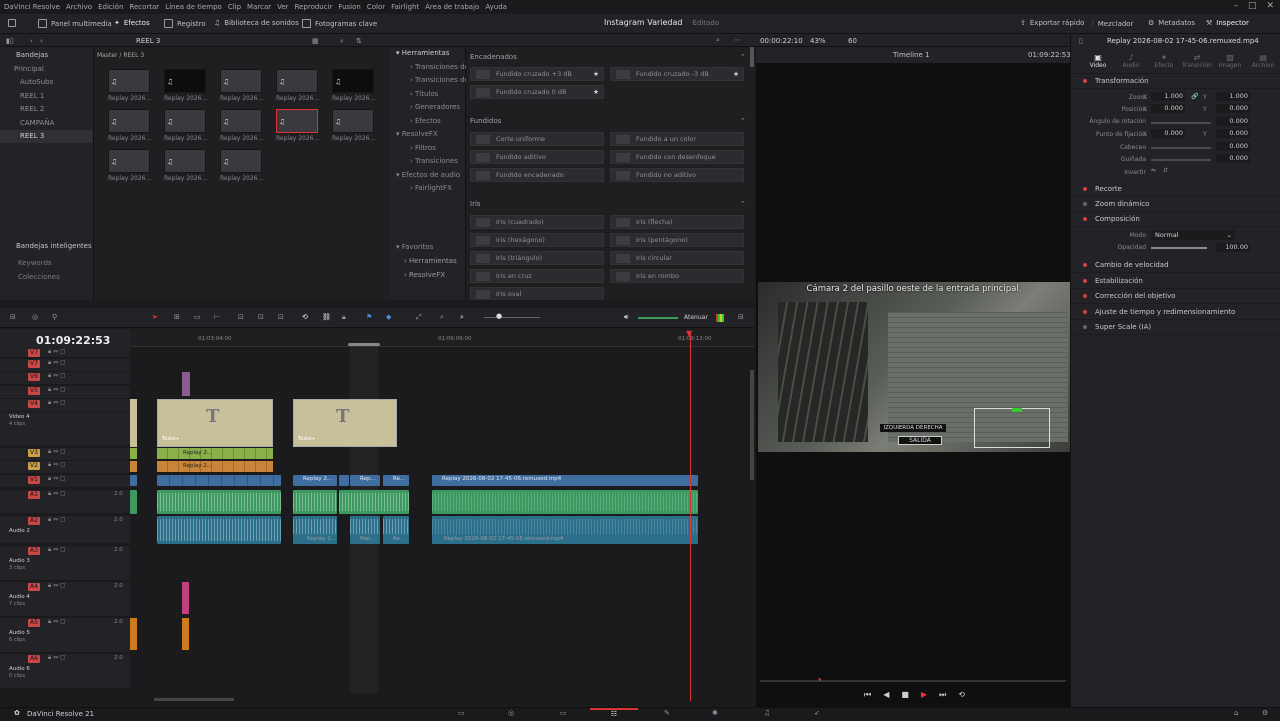  What do you see at coordinates (752, 425) in the screenshot?
I see `timeline-scrollbar` at bounding box center [752, 425].